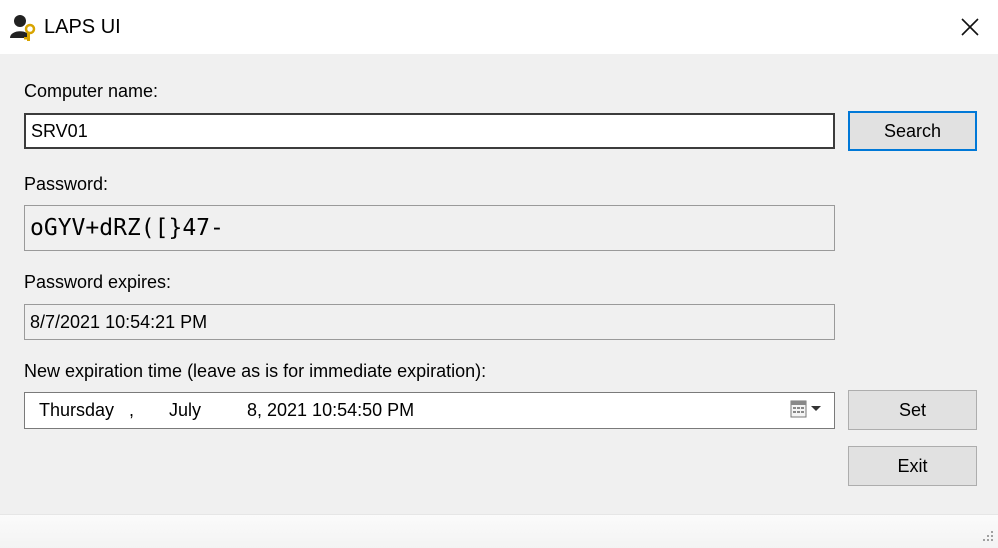 The width and height of the screenshot is (998, 548). Describe the element at coordinates (429, 410) in the screenshot. I see `new-expiration-datetime-picker: Thursday , July 8, 2021 10:54:50 PM` at that location.